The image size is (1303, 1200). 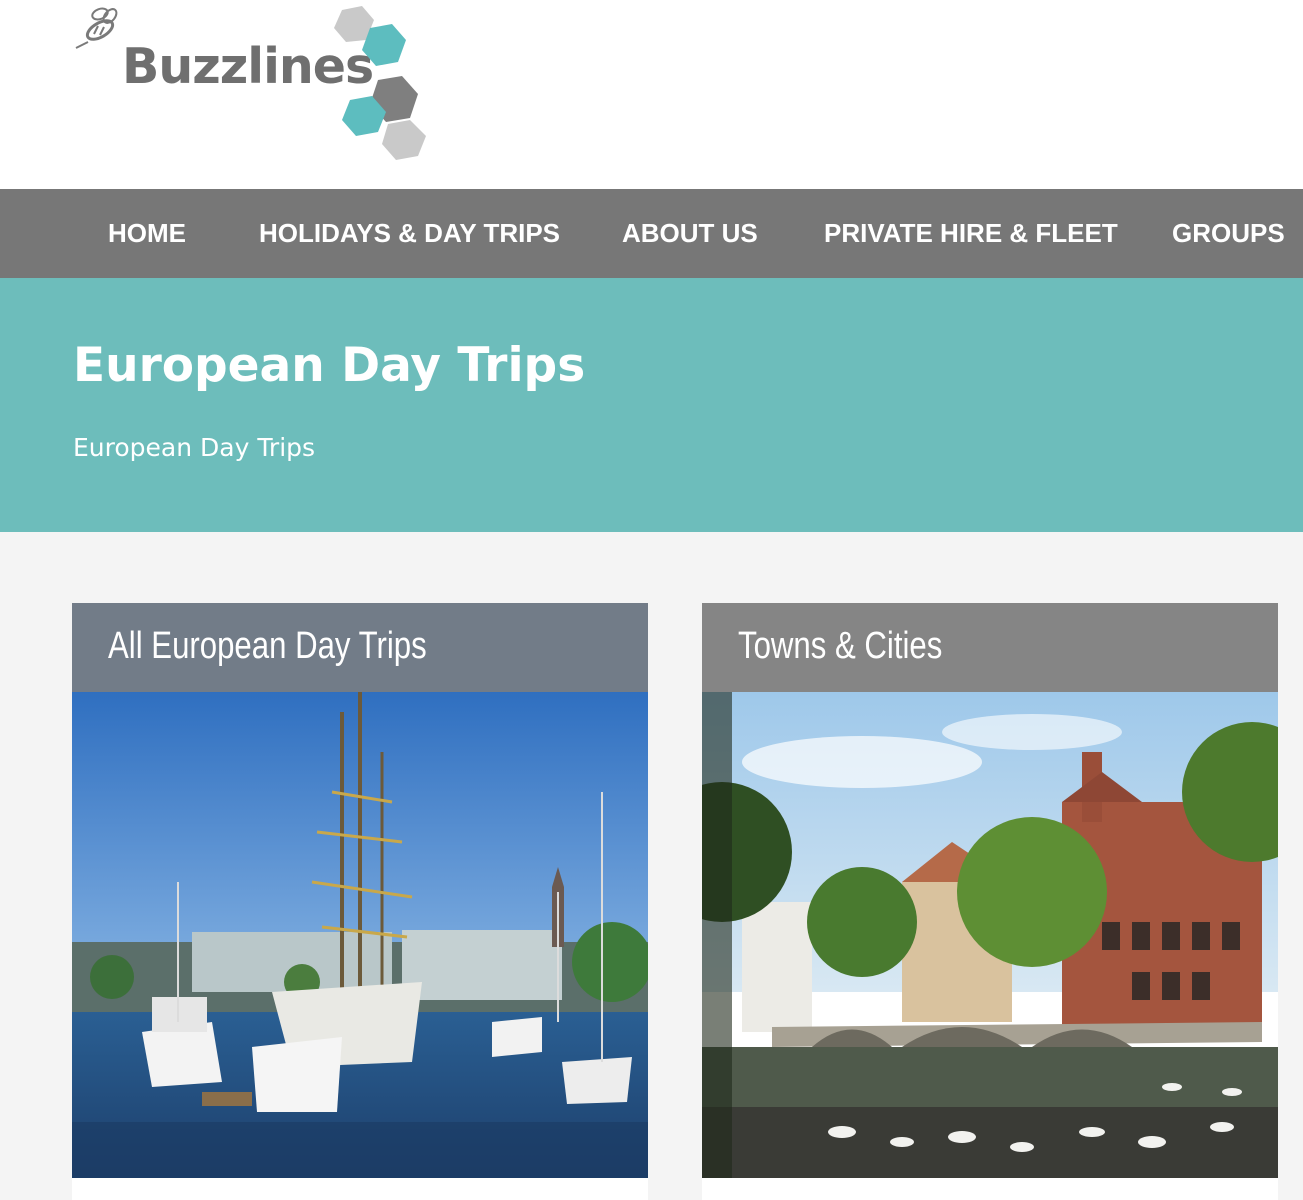 I want to click on breadcrumb: European Day Trips, so click(x=194, y=447).